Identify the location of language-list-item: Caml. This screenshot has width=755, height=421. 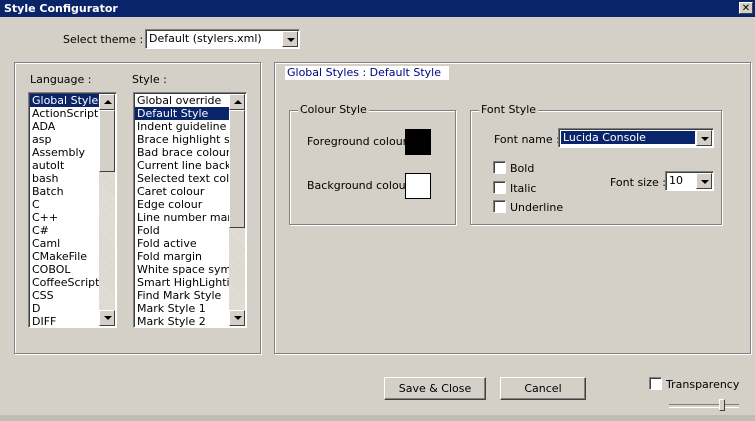
(64, 243).